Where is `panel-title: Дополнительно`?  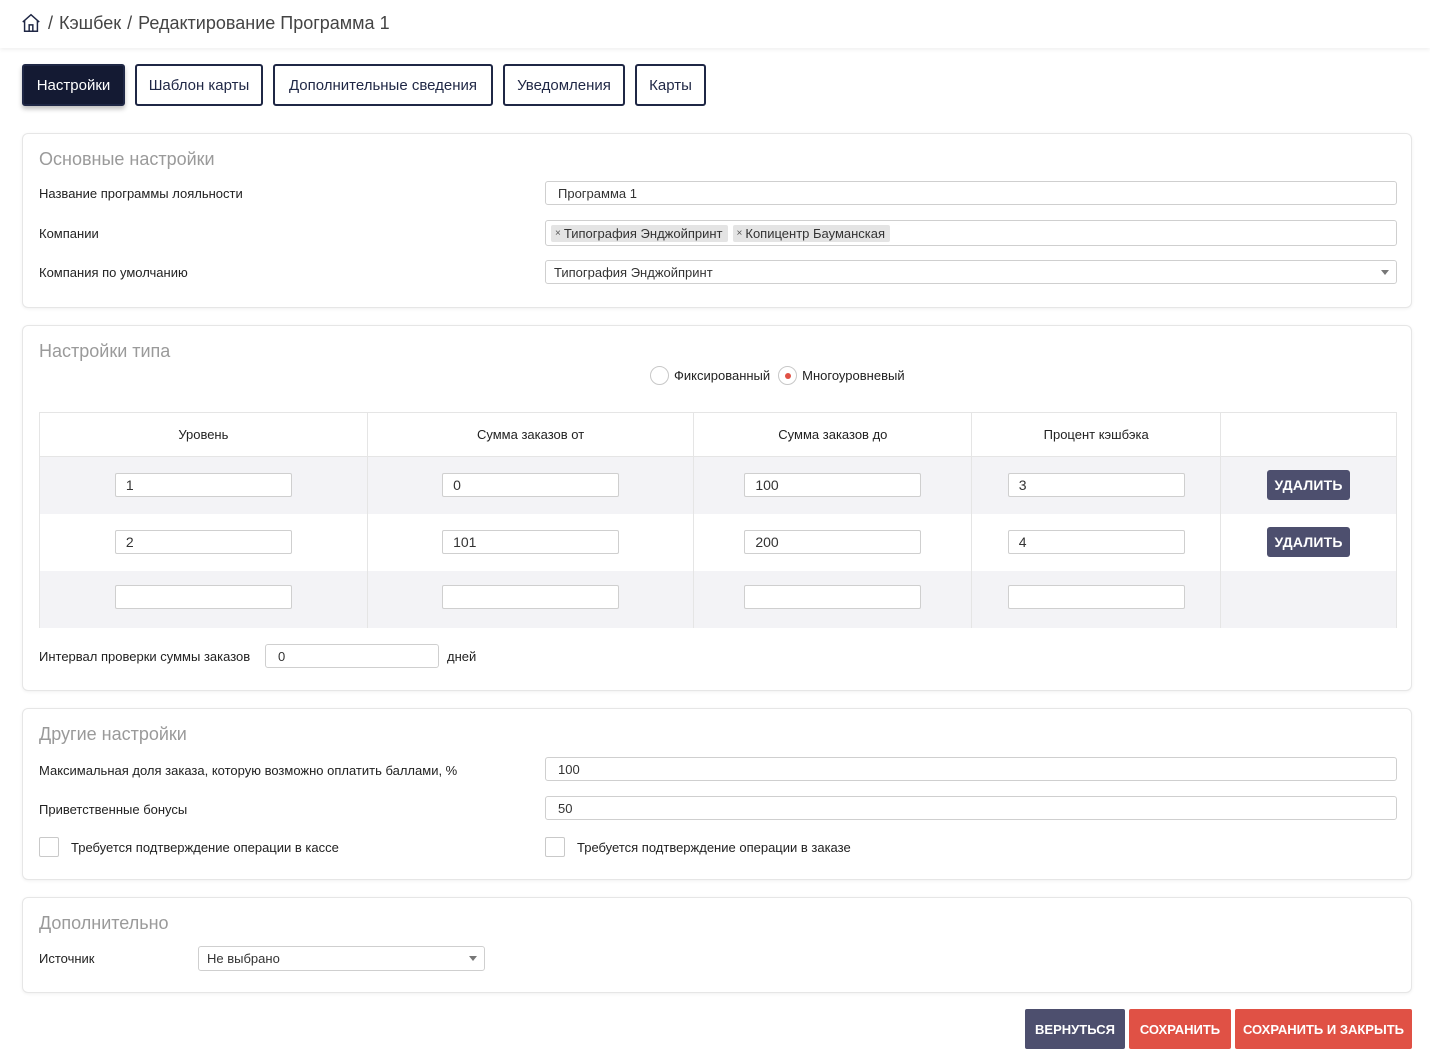 panel-title: Дополнительно is located at coordinates (104, 923).